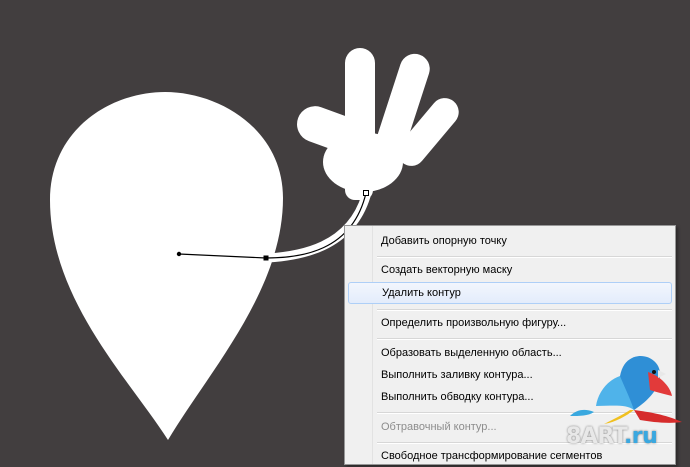 The height and width of the screenshot is (467, 690). Describe the element at coordinates (510, 293) in the screenshot. I see `menu-item-delete-path: Удалить контур` at that location.